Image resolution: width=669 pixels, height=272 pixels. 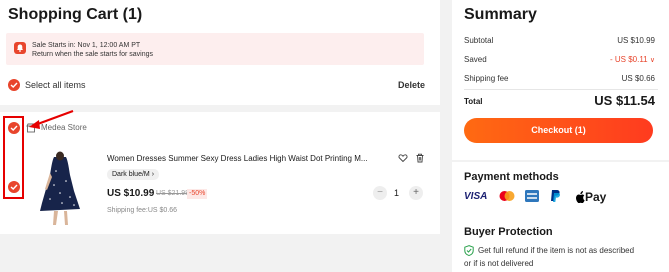 What do you see at coordinates (13, 157) in the screenshot?
I see `annotation-highlight-box` at bounding box center [13, 157].